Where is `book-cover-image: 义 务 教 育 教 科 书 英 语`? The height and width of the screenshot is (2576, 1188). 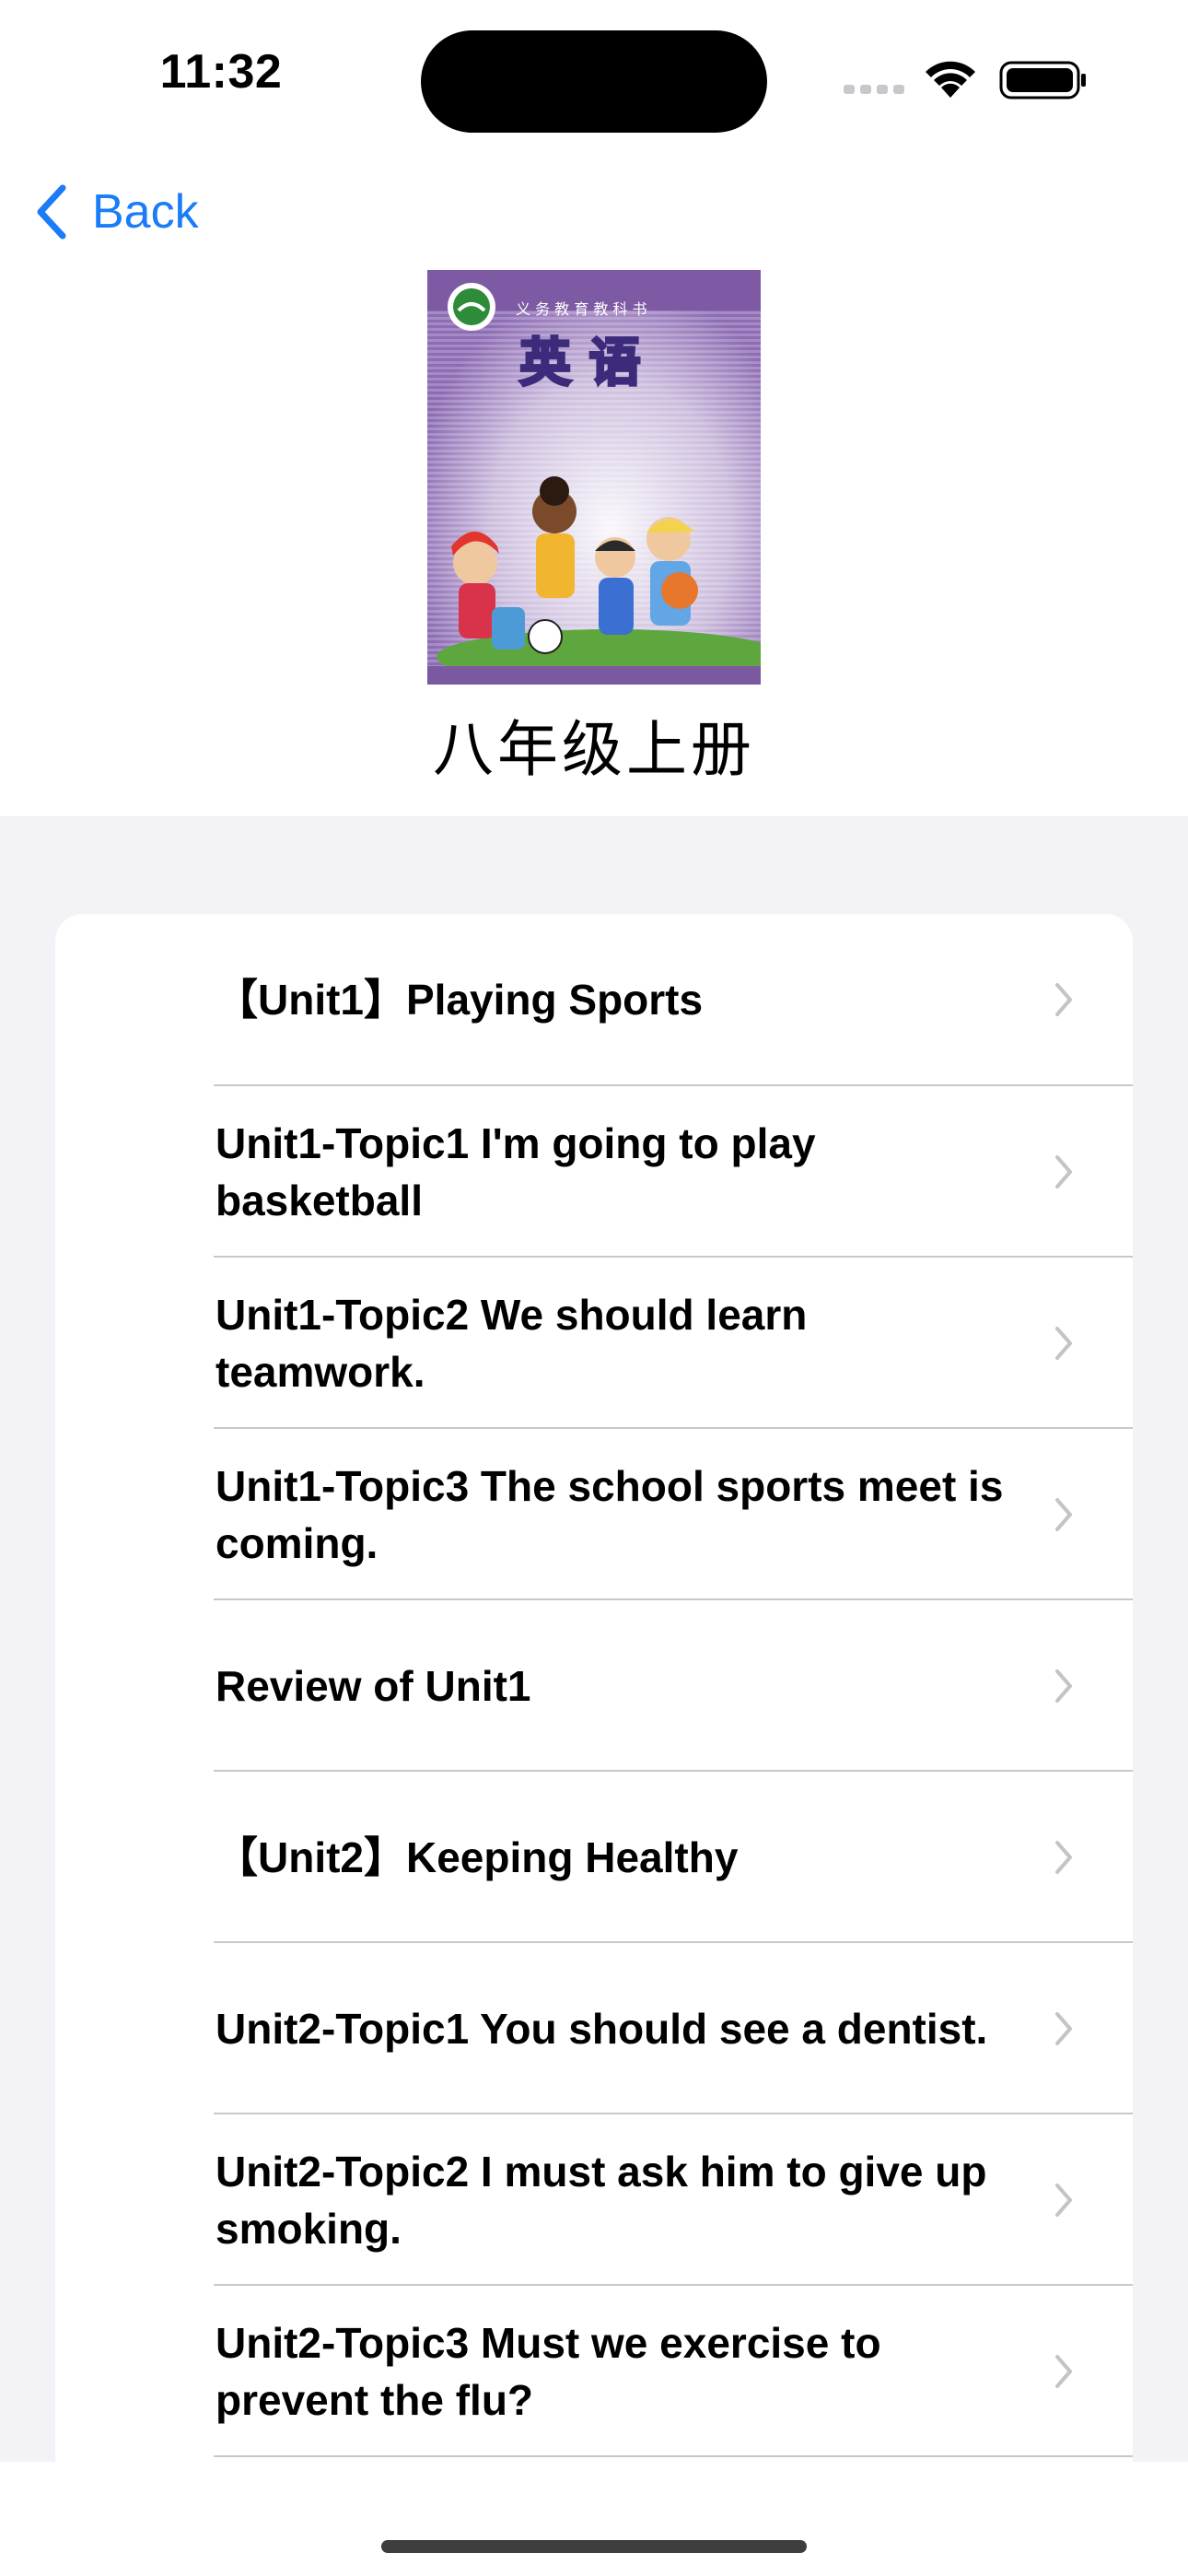
book-cover-image: 义 务 教 育 教 科 书 英 语 is located at coordinates (594, 477).